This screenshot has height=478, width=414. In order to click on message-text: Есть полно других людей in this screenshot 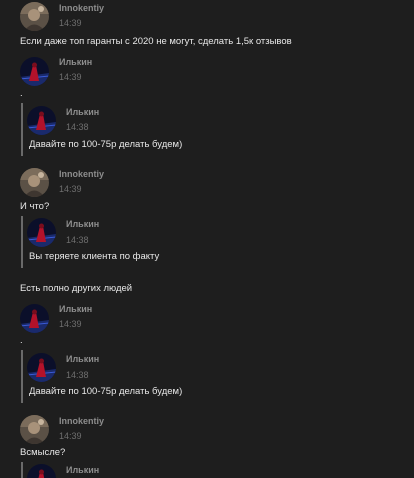, I will do `click(76, 288)`.